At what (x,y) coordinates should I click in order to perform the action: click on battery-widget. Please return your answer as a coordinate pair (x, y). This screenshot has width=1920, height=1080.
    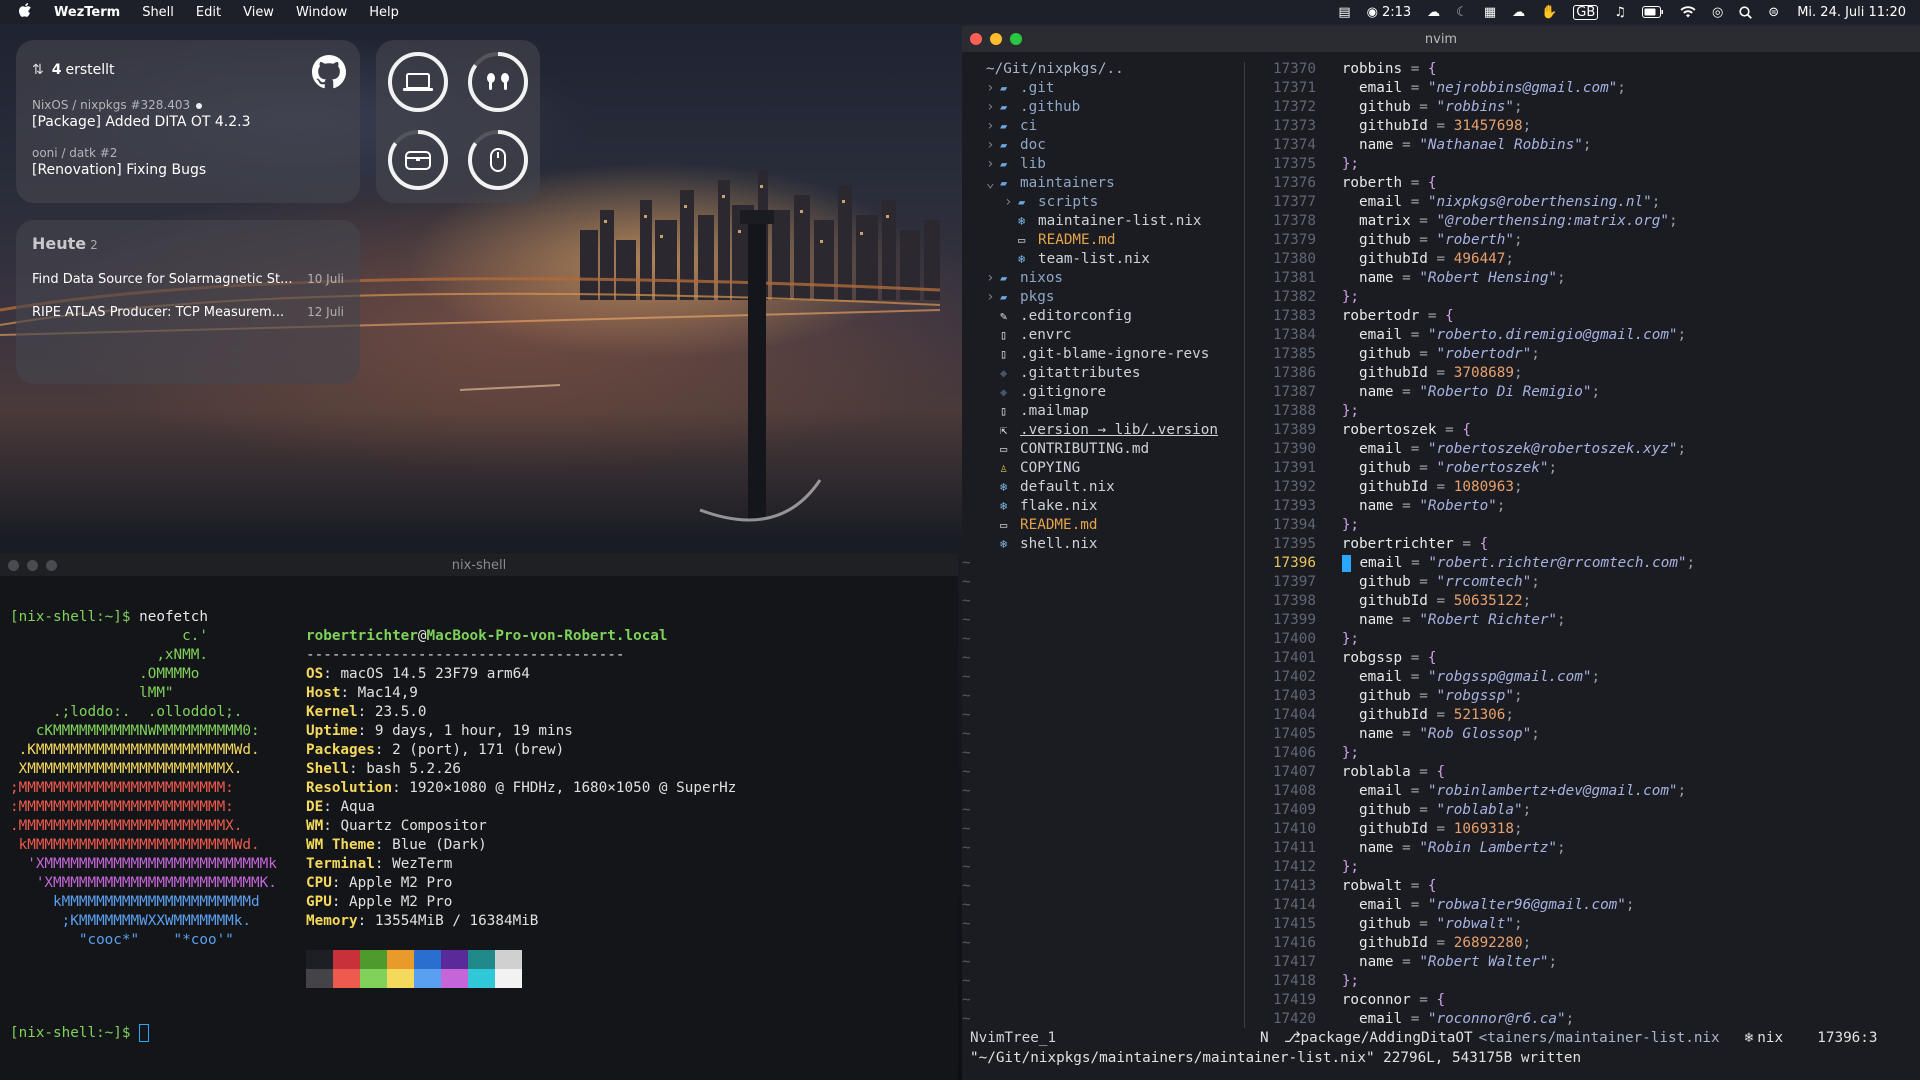
    Looking at the image, I should click on (458, 121).